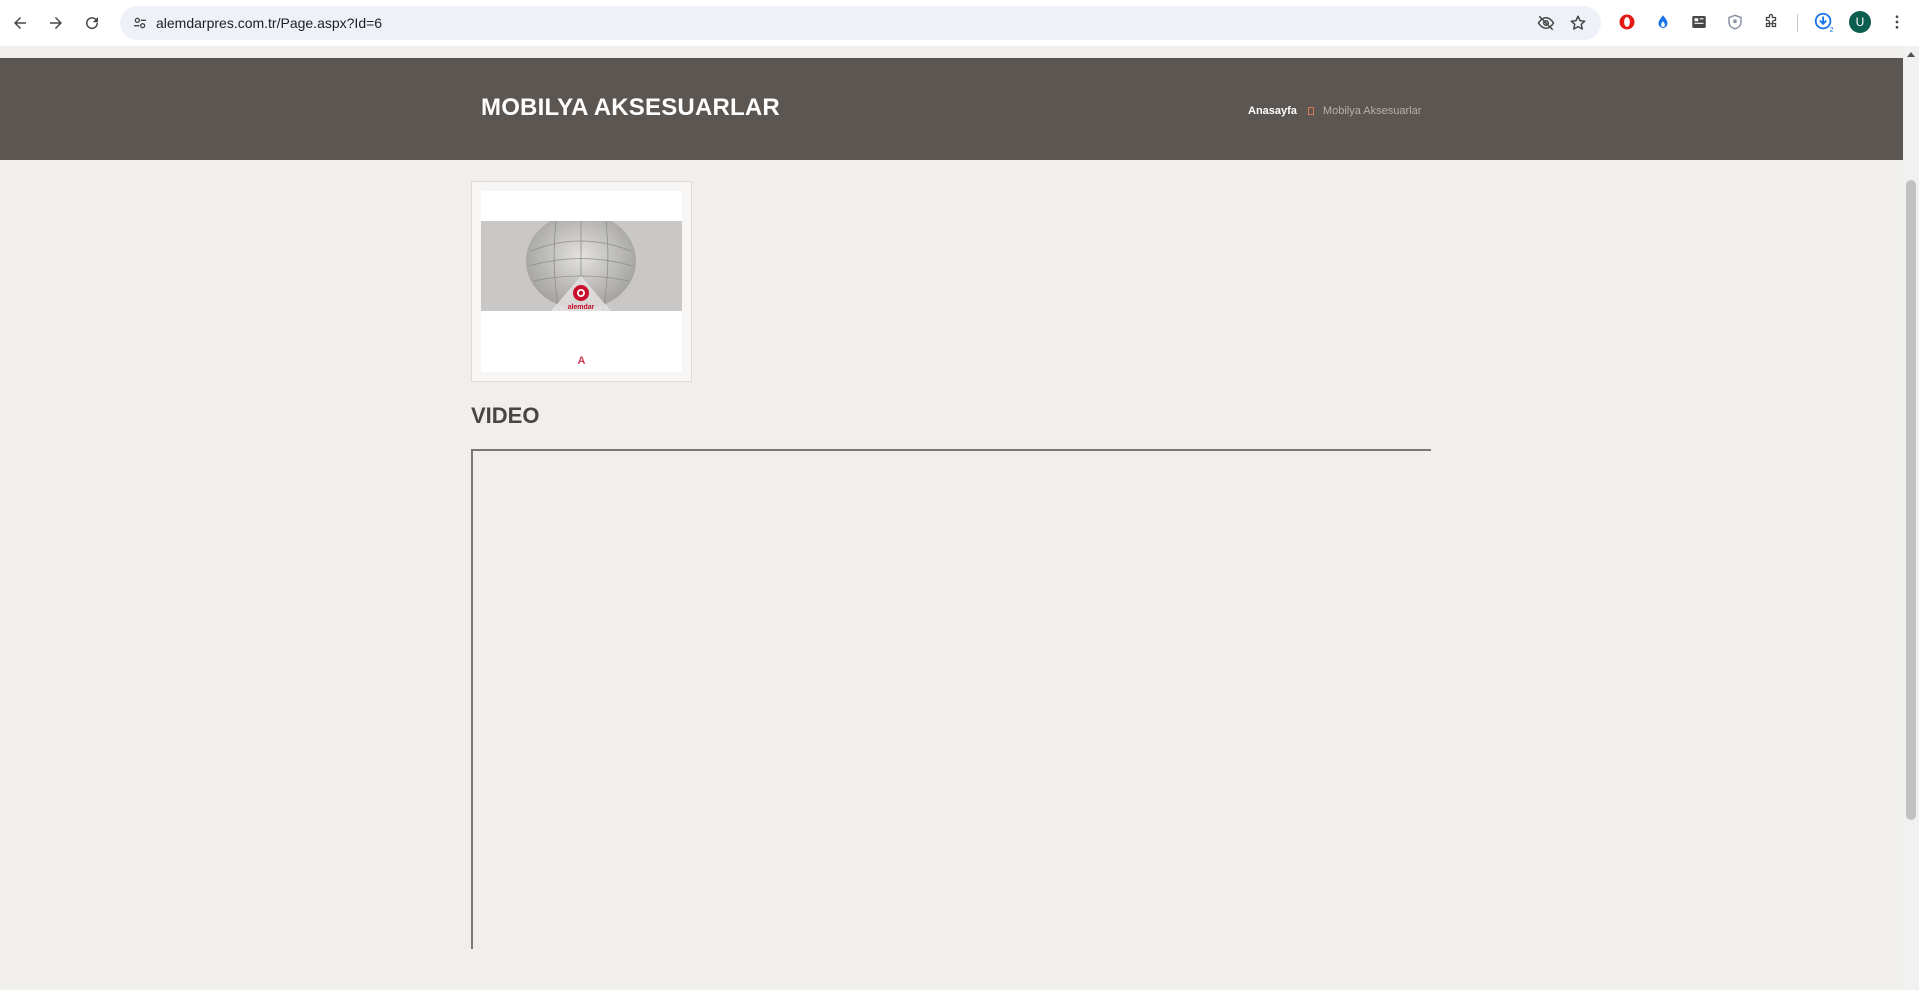 The width and height of the screenshot is (1919, 990). Describe the element at coordinates (1699, 22) in the screenshot. I see `extension-sc-icon` at that location.